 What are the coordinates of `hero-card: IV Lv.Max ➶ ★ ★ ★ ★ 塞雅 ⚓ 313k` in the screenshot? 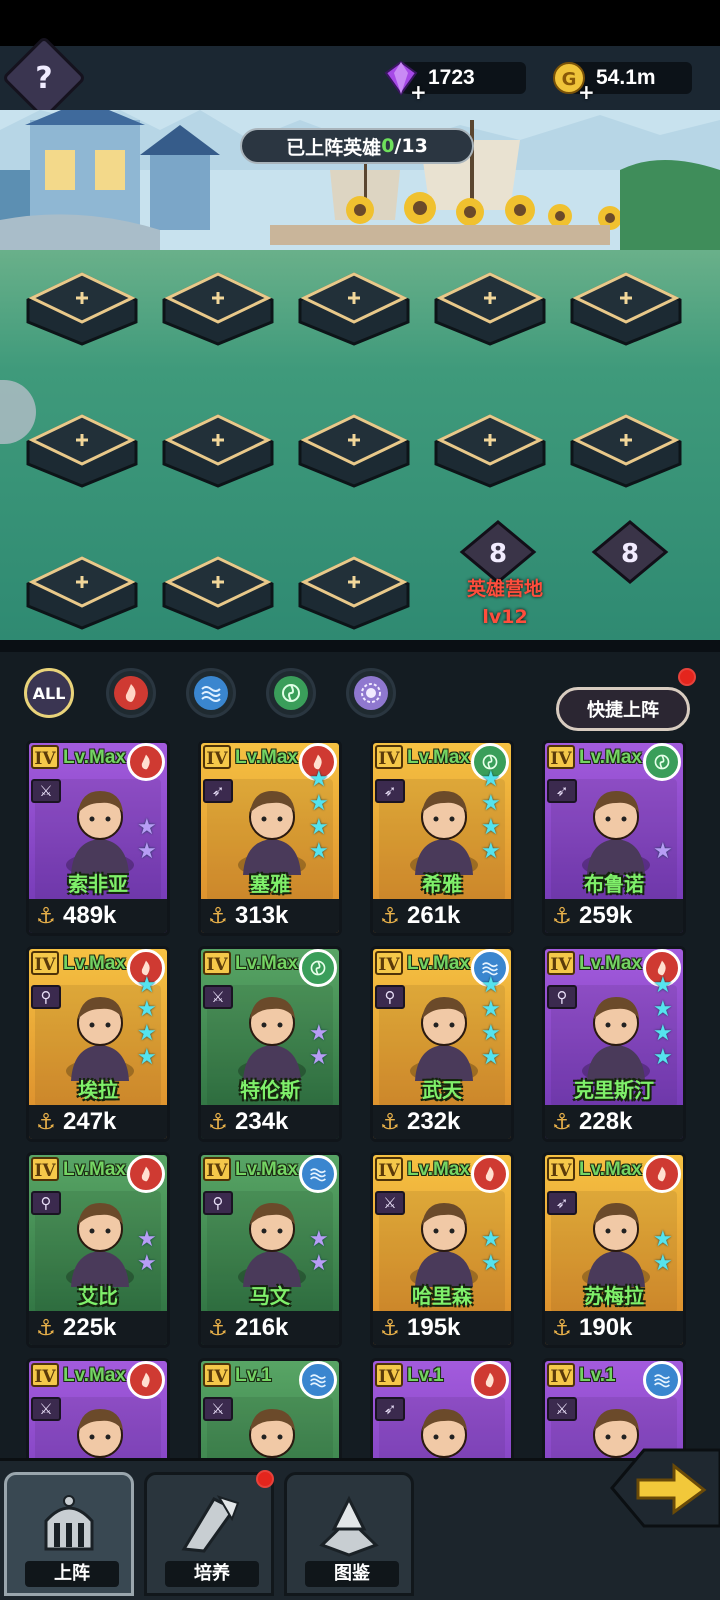 It's located at (270, 838).